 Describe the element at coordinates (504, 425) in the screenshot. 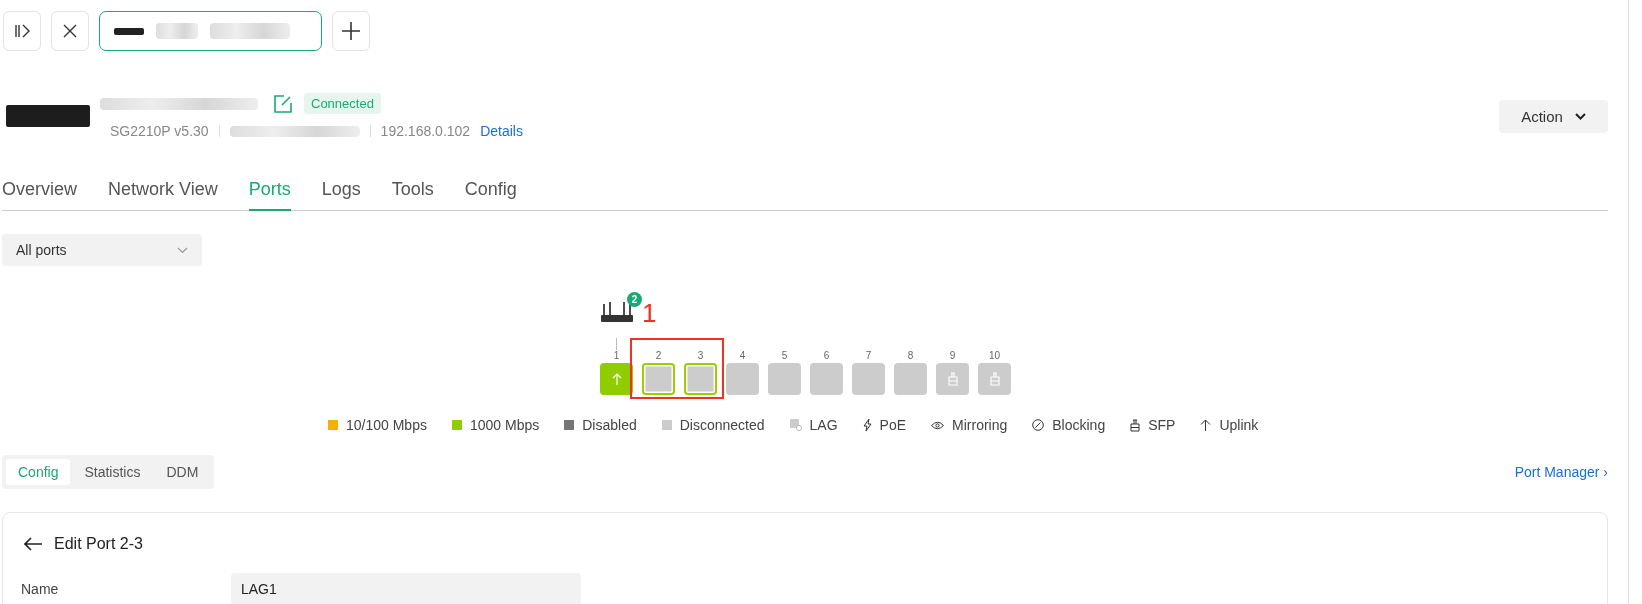

I see `legend-label: 1000 Mbps` at that location.